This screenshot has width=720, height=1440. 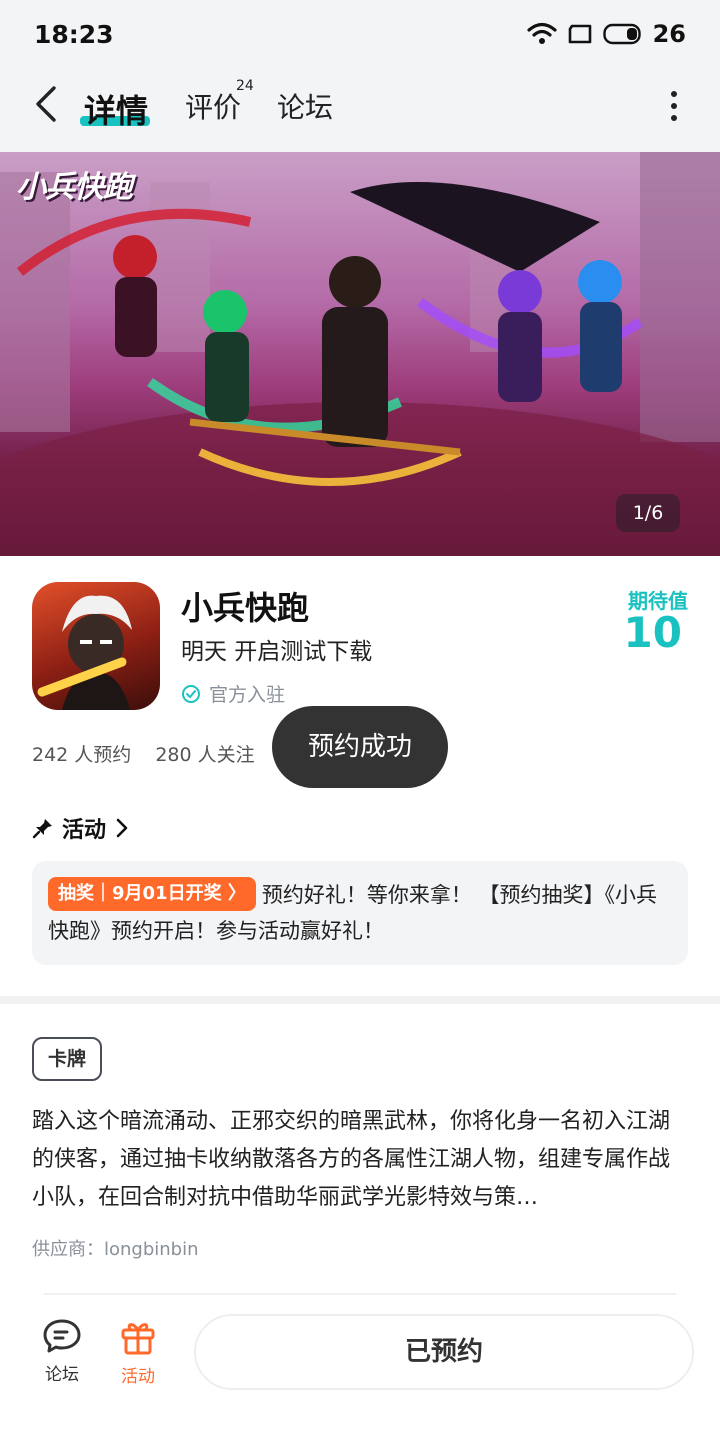 I want to click on game-stats: 242 人预约 280 人关注, so click(x=143, y=753).